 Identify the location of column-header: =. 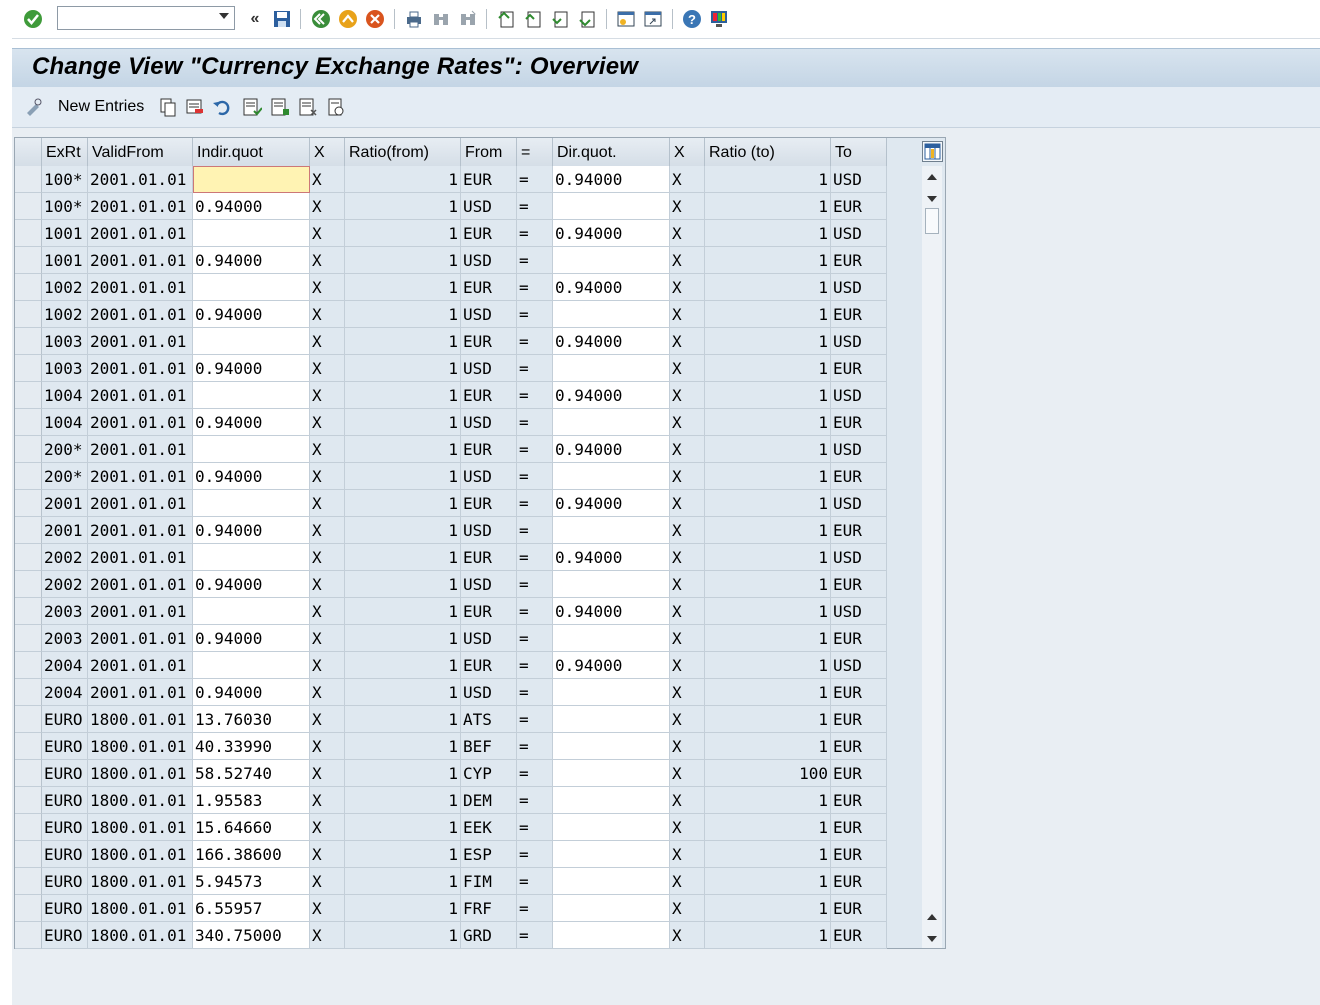
(535, 152).